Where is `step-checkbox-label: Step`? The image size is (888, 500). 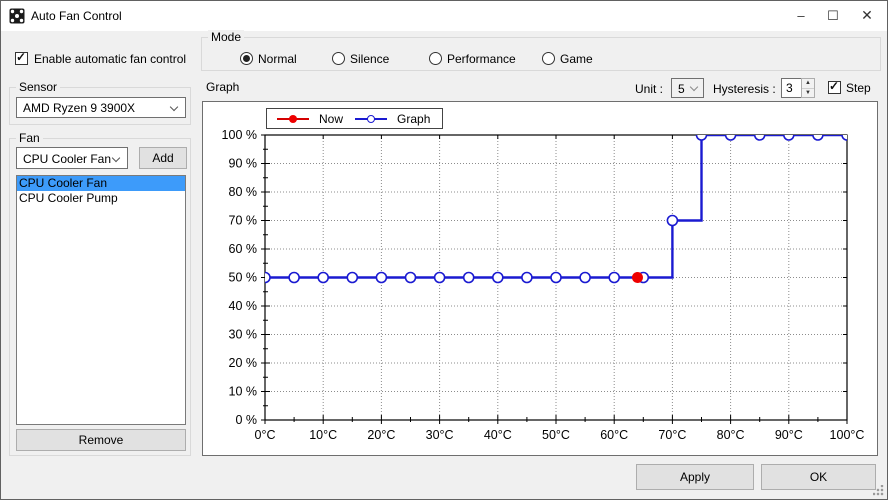 step-checkbox-label: Step is located at coordinates (858, 88).